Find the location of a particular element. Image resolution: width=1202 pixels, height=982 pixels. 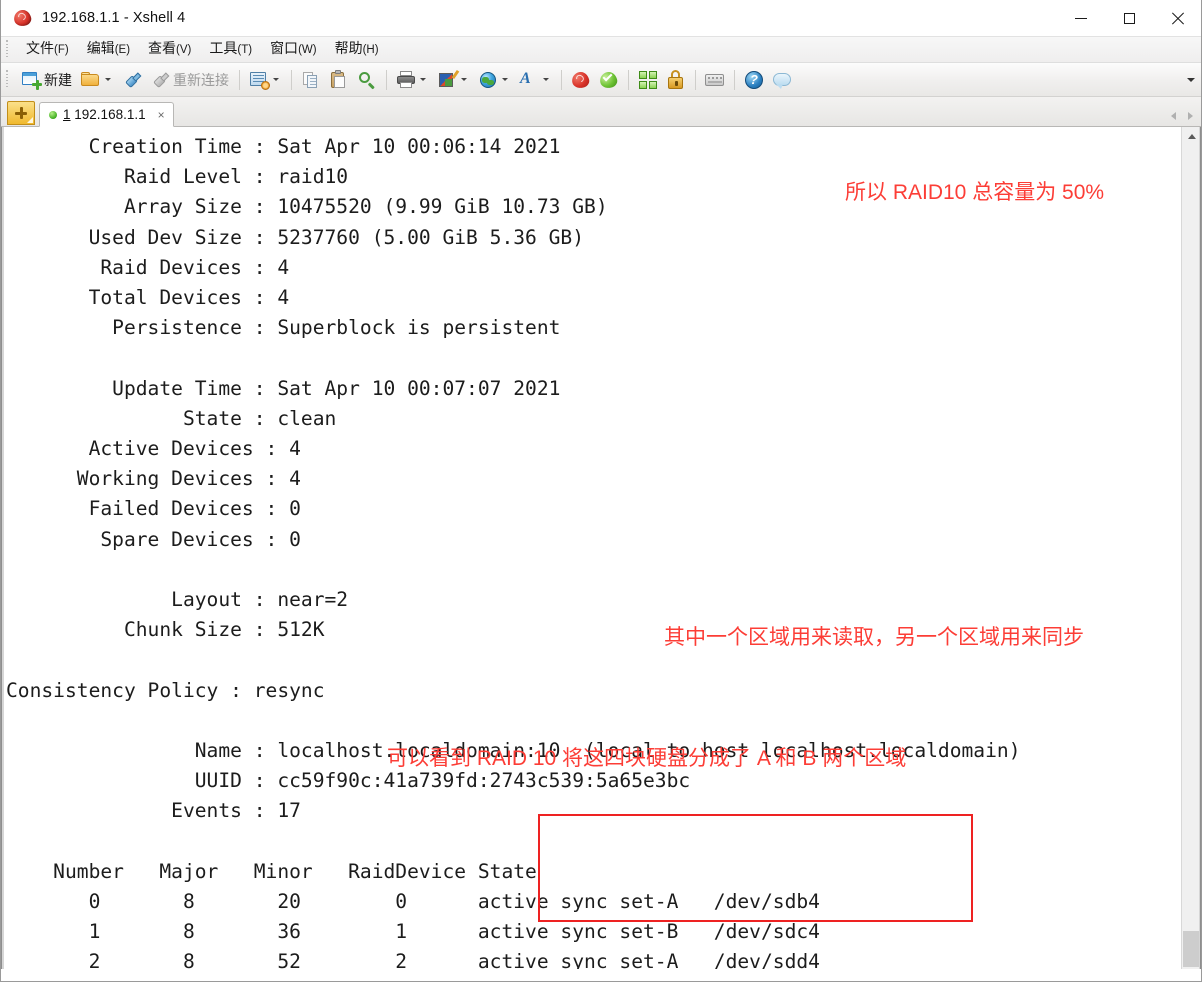

minimize-button is located at coordinates (1081, 18).